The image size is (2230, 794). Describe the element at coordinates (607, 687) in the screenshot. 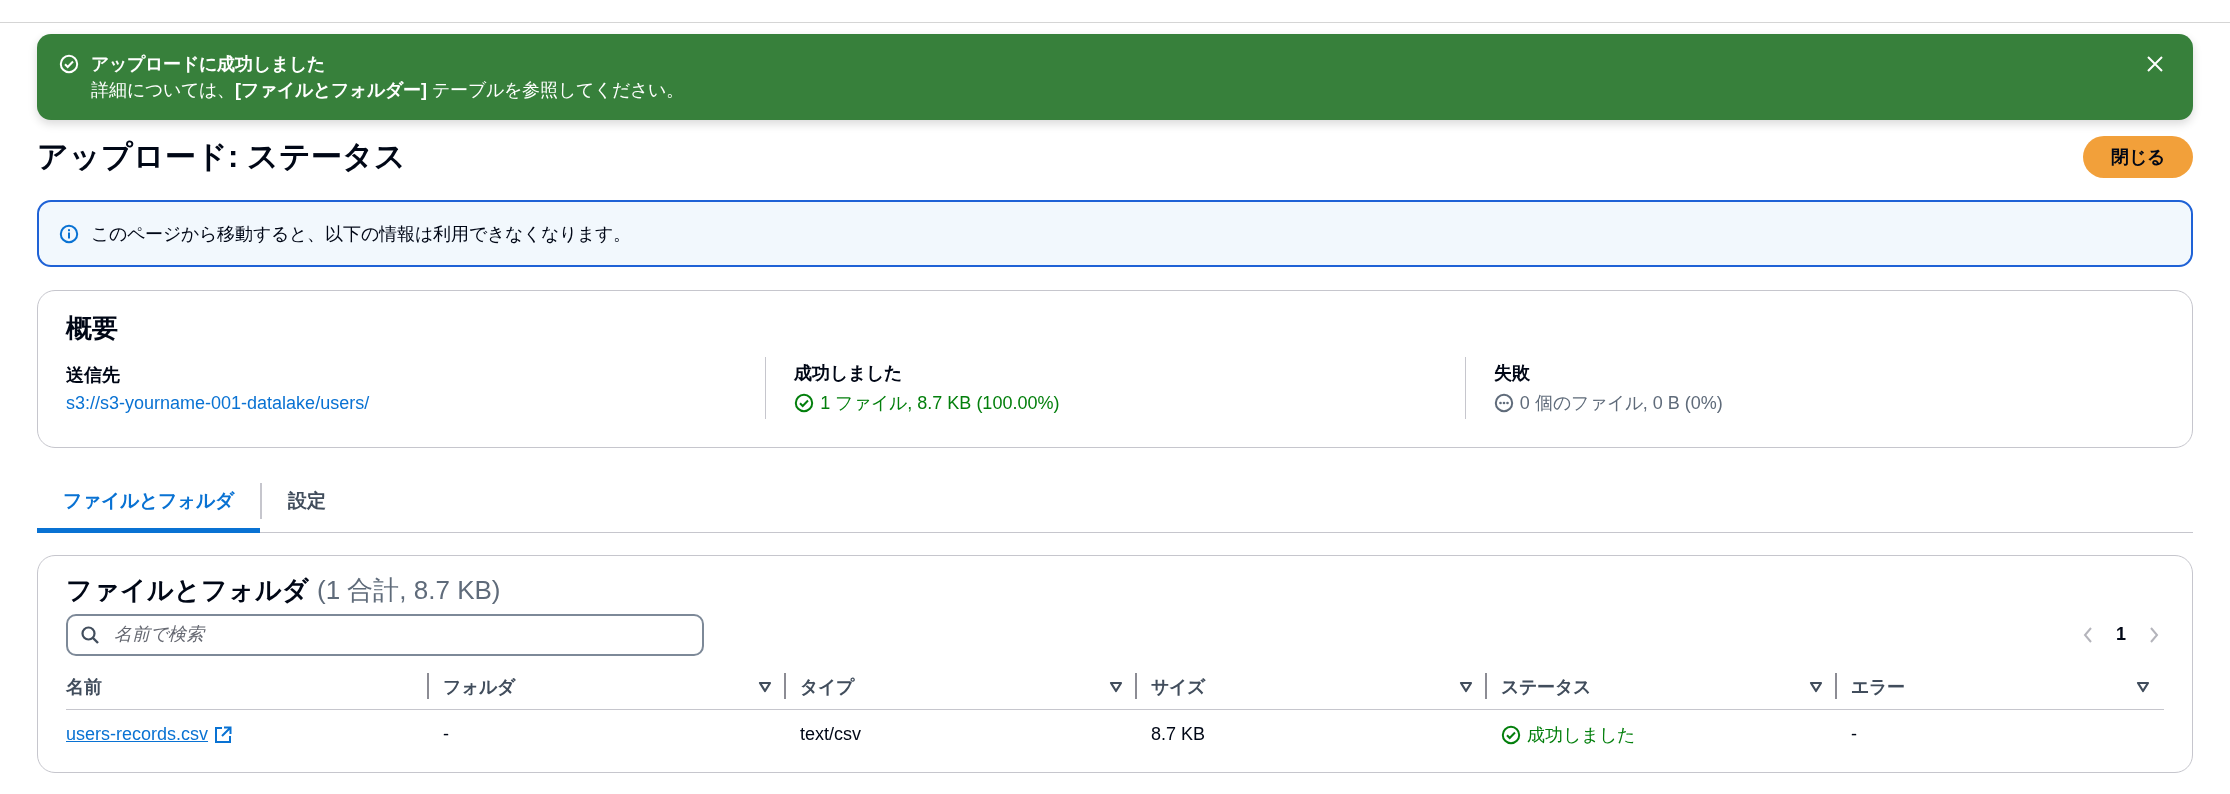

I see `column-header: フォルダ` at that location.